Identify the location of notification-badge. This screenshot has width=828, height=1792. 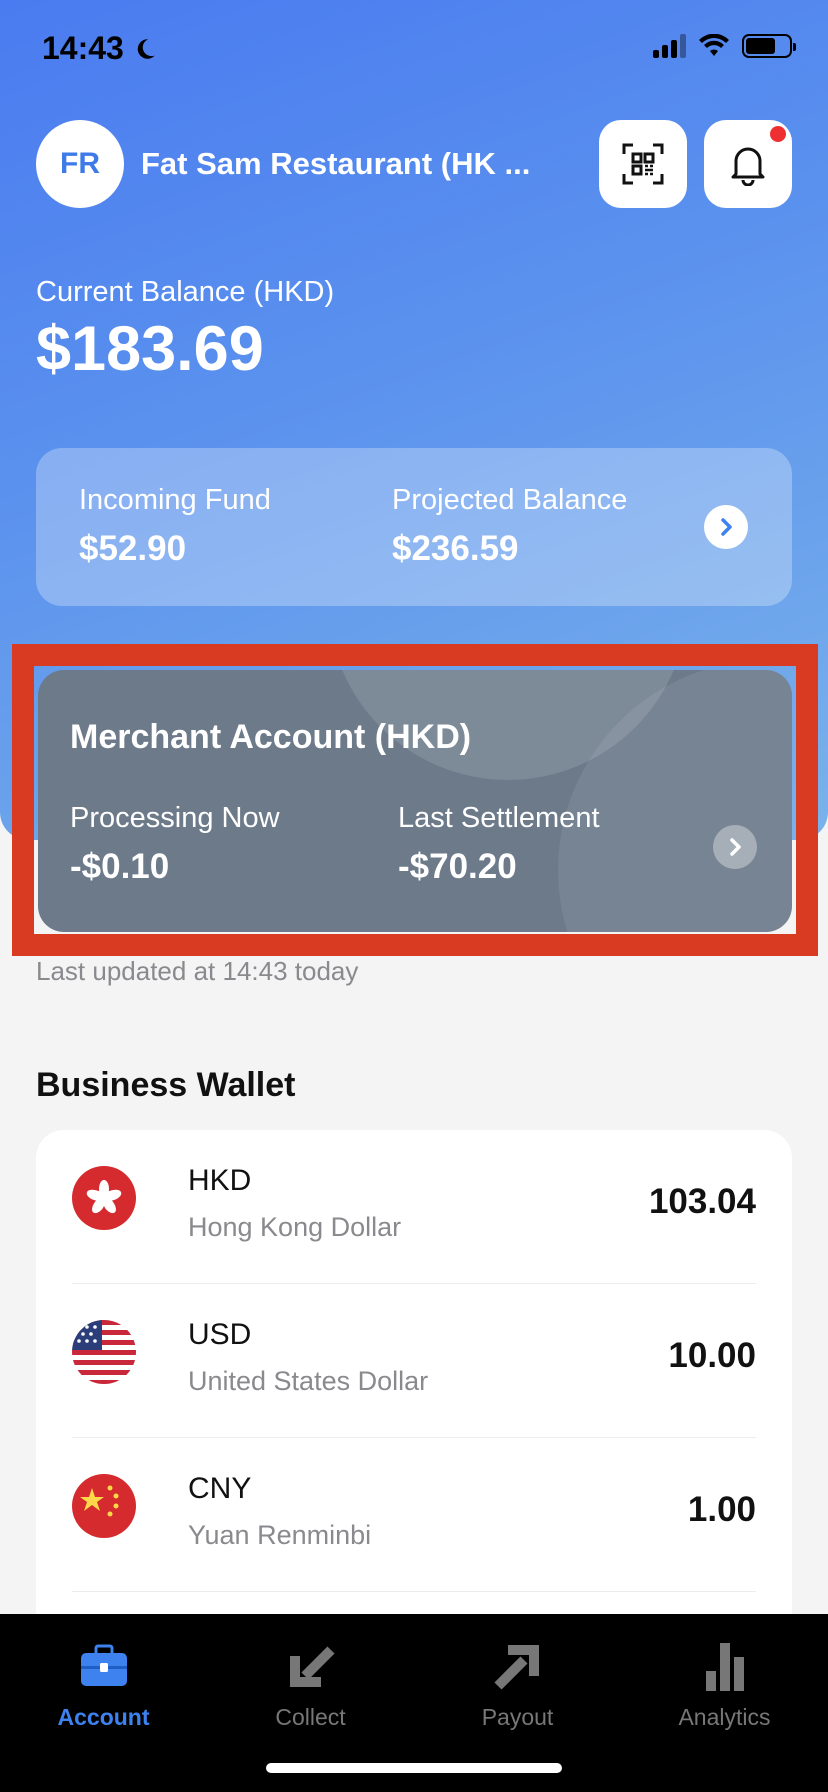
(778, 134).